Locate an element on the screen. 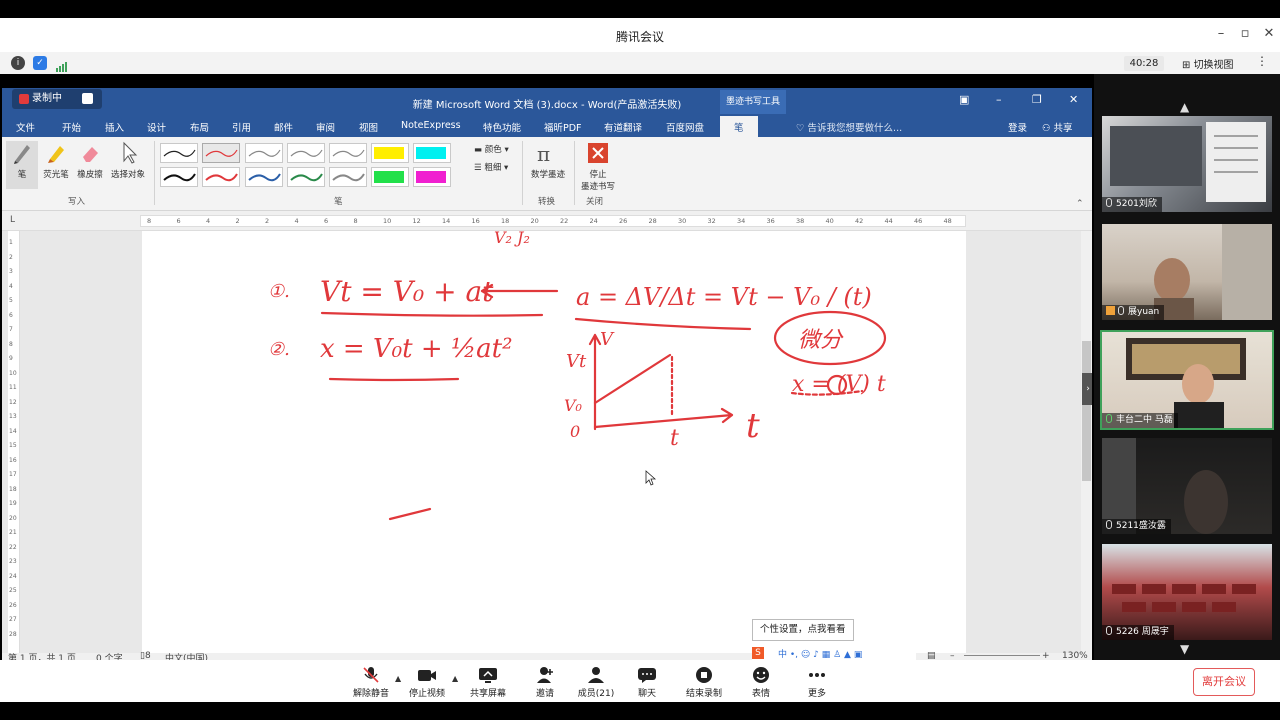 The height and width of the screenshot is (720, 1280). vertical-scrollbar is located at coordinates (1086, 442).